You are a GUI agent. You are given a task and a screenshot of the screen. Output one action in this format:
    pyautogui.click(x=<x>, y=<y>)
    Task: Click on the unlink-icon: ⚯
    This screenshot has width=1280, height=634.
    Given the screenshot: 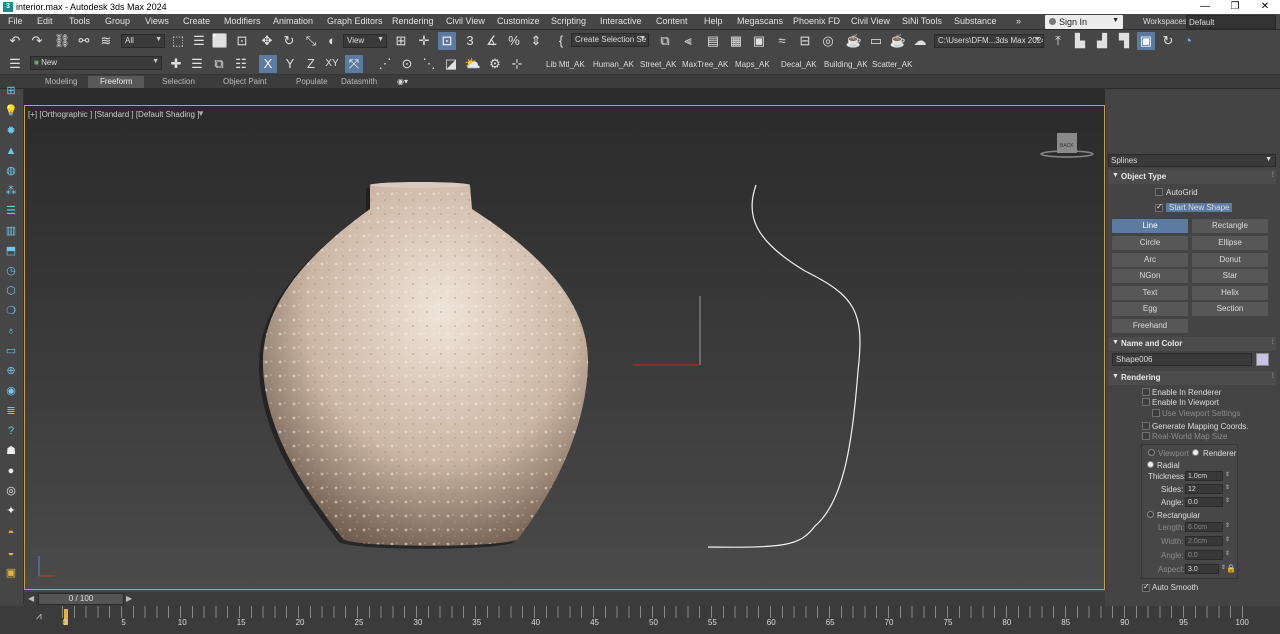 What is the action you would take?
    pyautogui.click(x=84, y=41)
    